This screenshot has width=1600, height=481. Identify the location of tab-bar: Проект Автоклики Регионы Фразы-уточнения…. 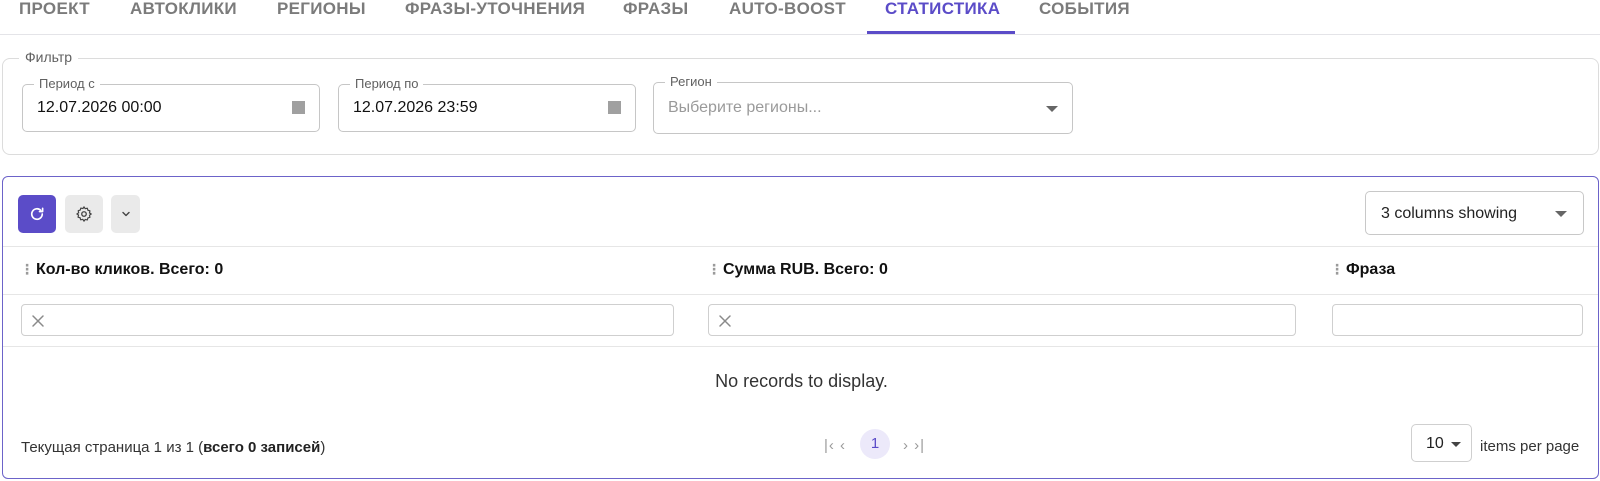
(800, 17).